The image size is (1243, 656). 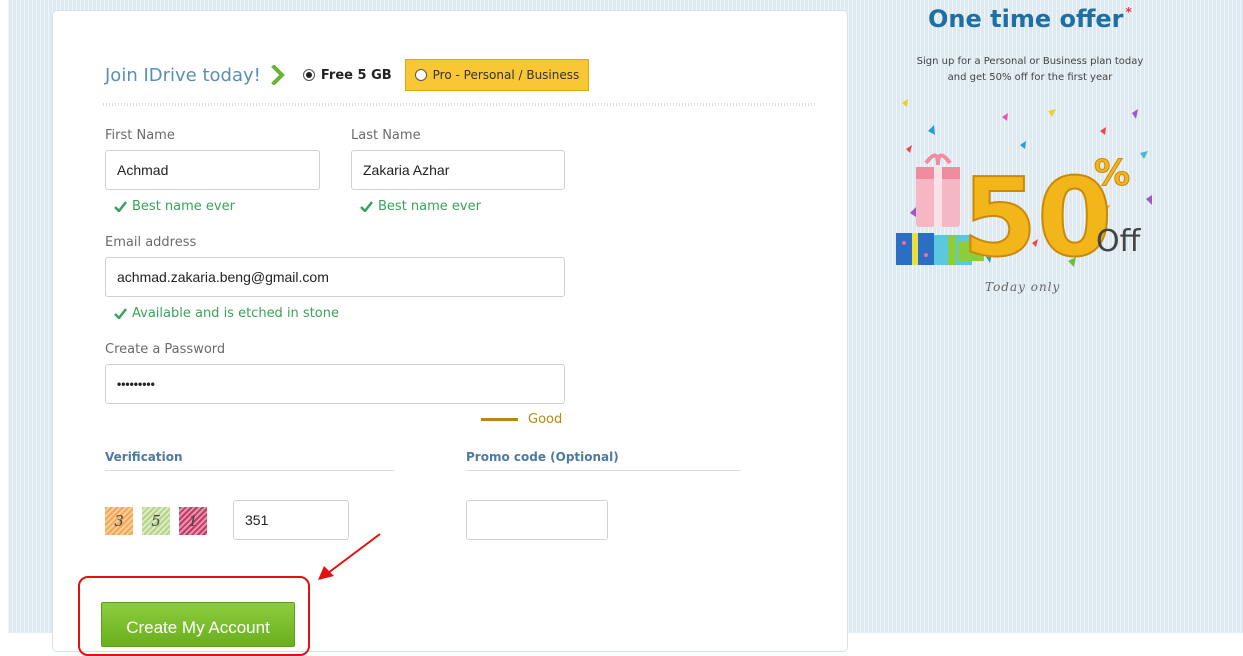 I want to click on radio-unselected-icon, so click(x=420, y=75).